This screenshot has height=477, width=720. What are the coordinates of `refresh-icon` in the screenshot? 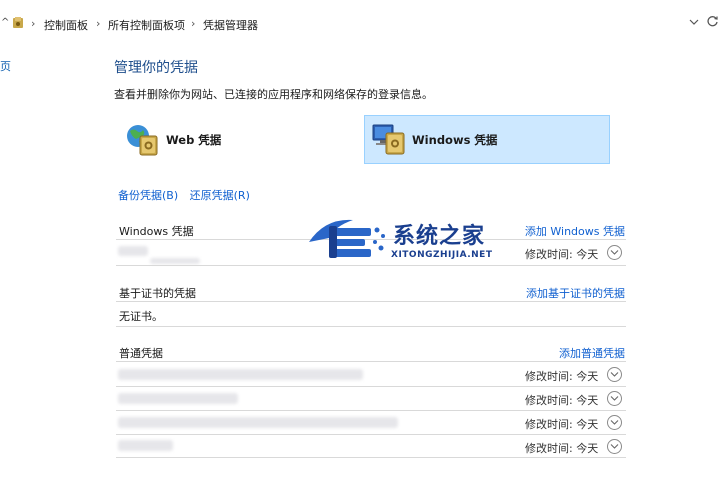 It's located at (712, 23).